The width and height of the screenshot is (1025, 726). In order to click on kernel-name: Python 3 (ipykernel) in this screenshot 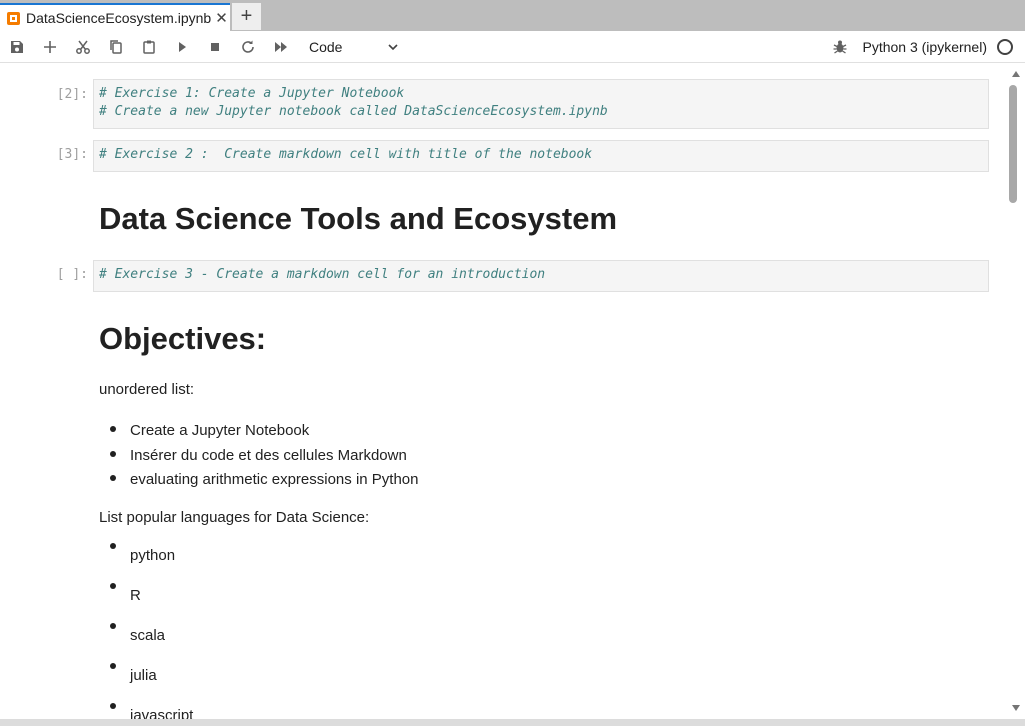, I will do `click(924, 47)`.